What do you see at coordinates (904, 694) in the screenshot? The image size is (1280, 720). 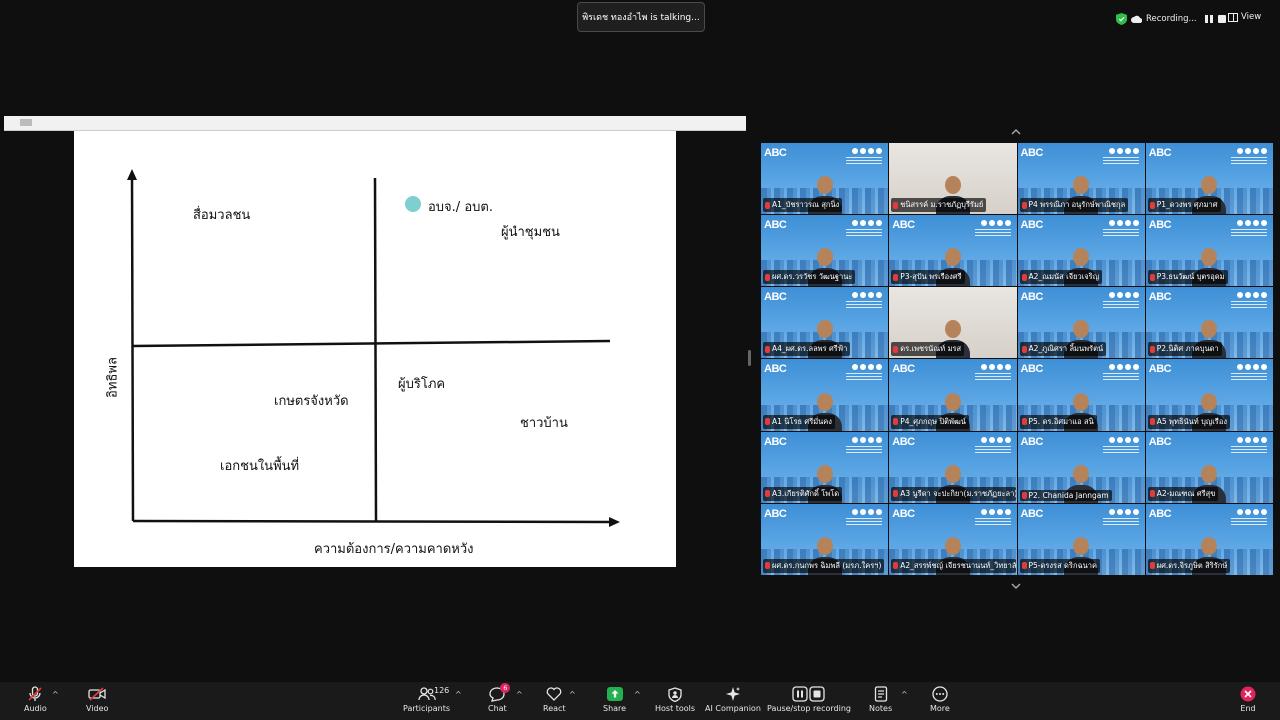 I see `notes-options-caret: ^` at bounding box center [904, 694].